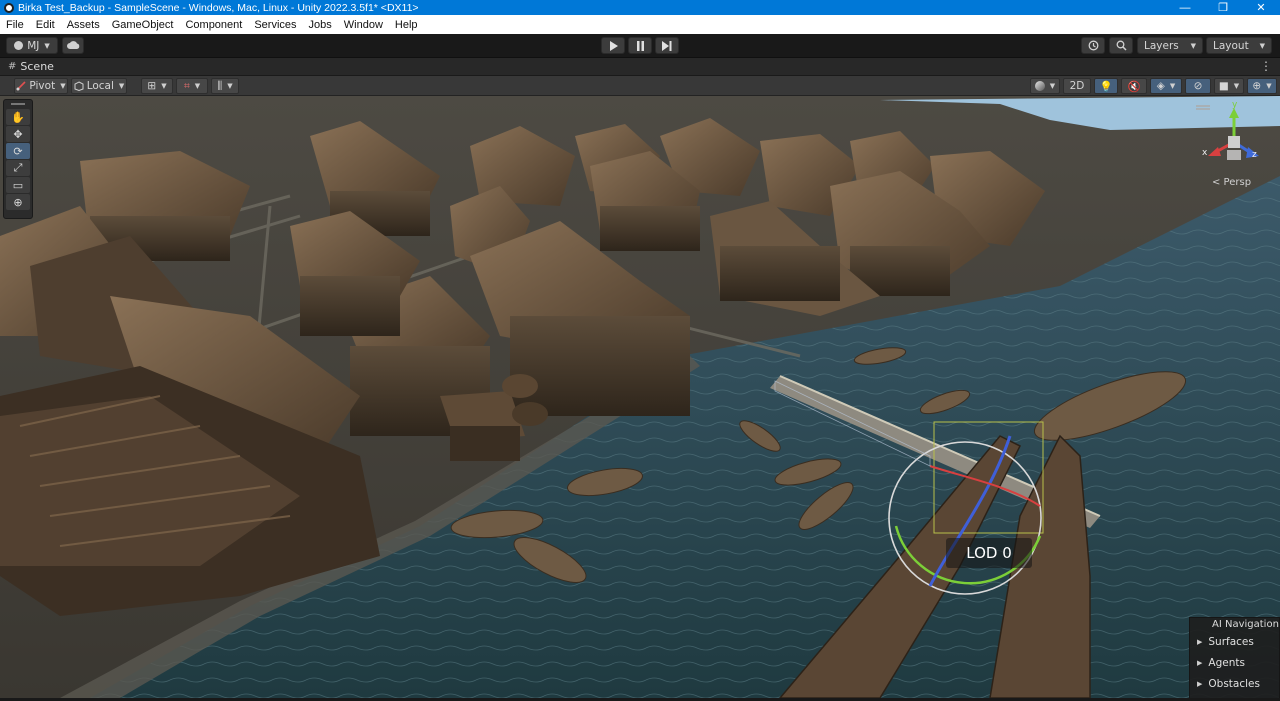 Image resolution: width=1280 pixels, height=701 pixels. I want to click on gizmo-y-label: y, so click(1235, 105).